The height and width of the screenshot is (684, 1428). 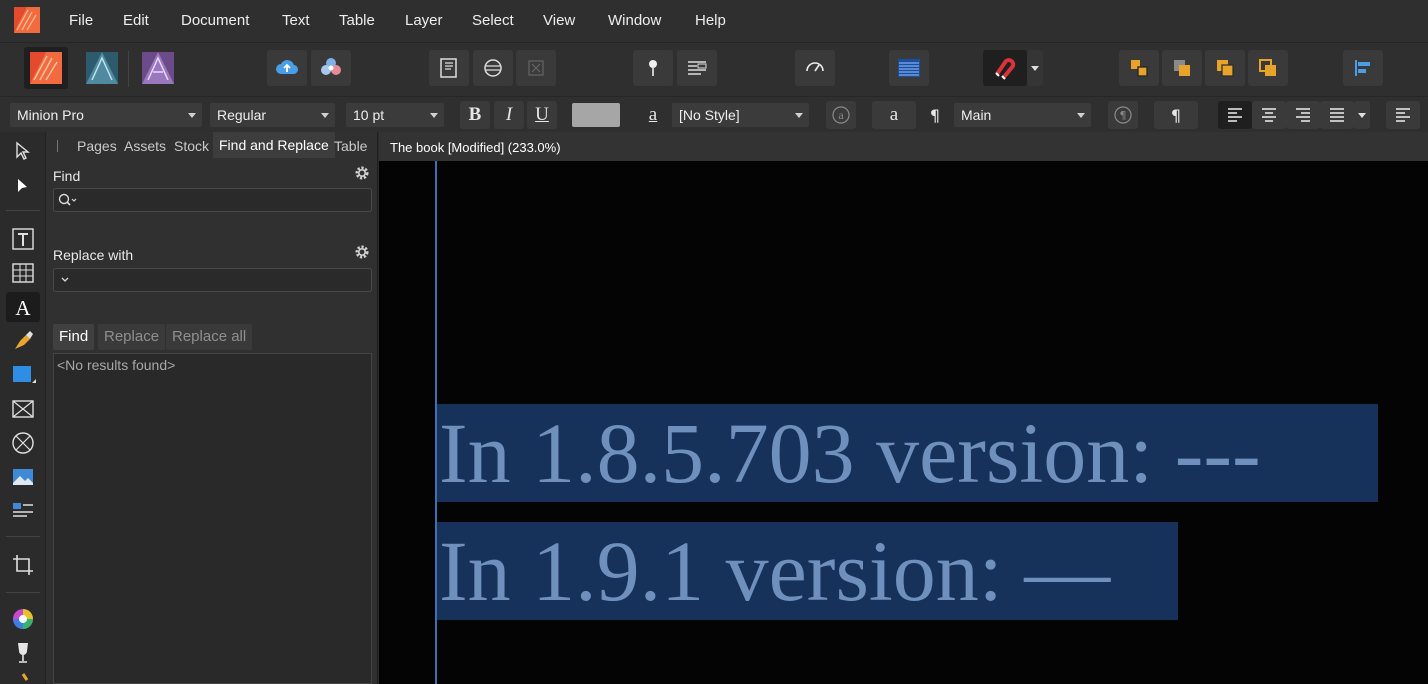 I want to click on snapping-button, so click(x=1005, y=68).